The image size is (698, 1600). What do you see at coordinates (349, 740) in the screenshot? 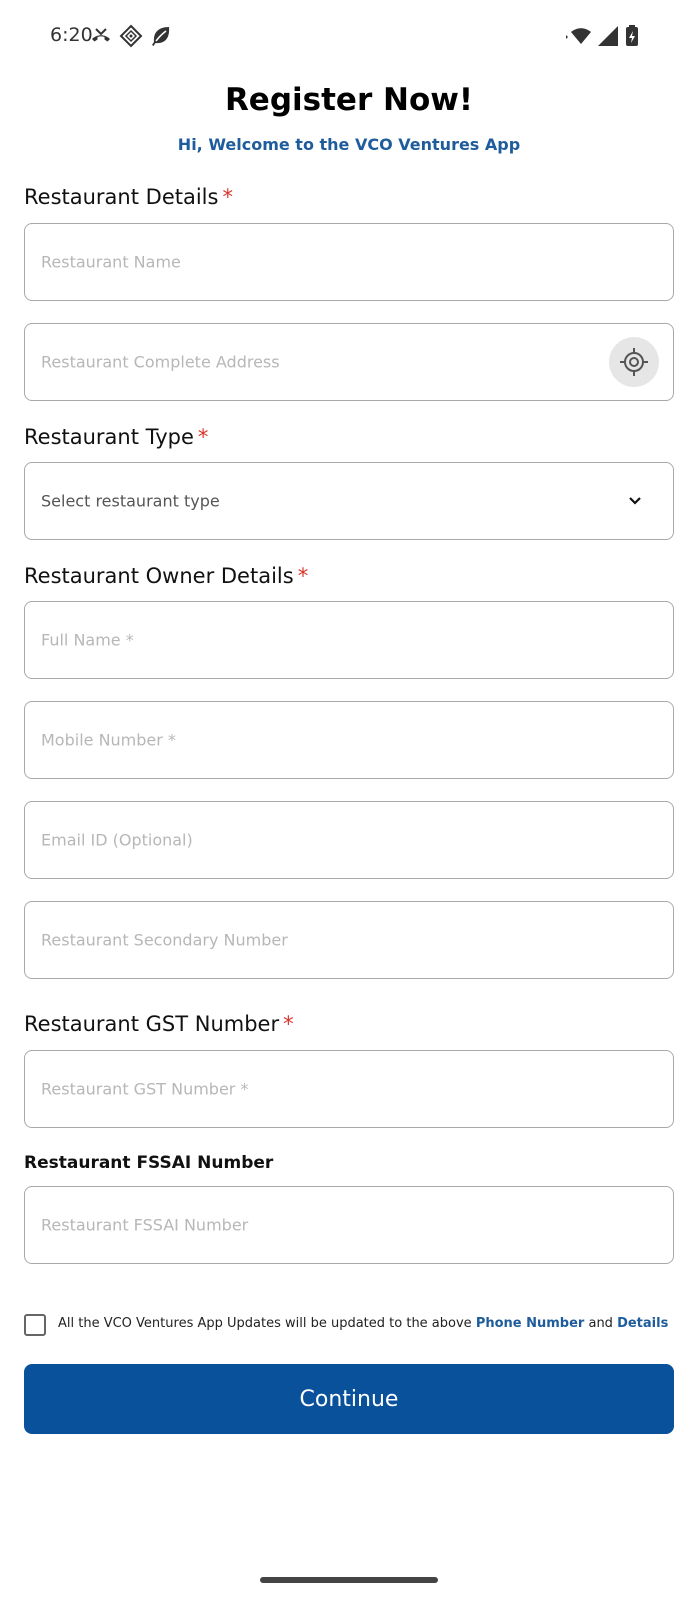
I see `mobile-number-input: Mobile Number *` at bounding box center [349, 740].